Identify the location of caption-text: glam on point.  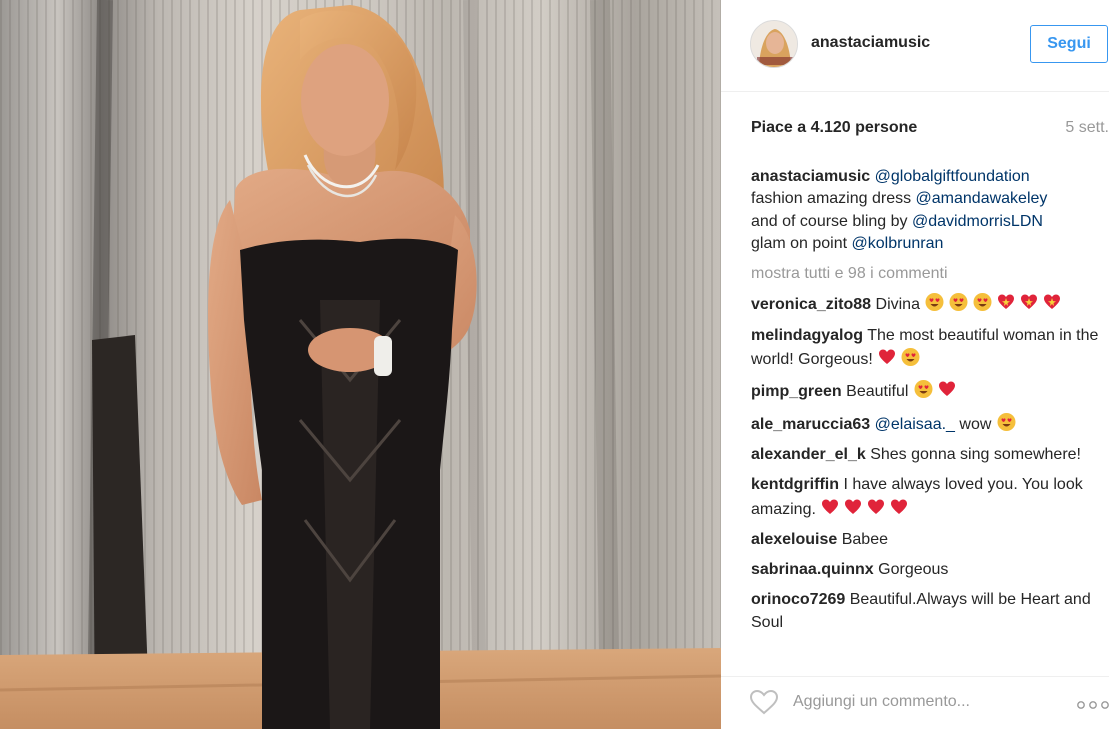
(801, 243).